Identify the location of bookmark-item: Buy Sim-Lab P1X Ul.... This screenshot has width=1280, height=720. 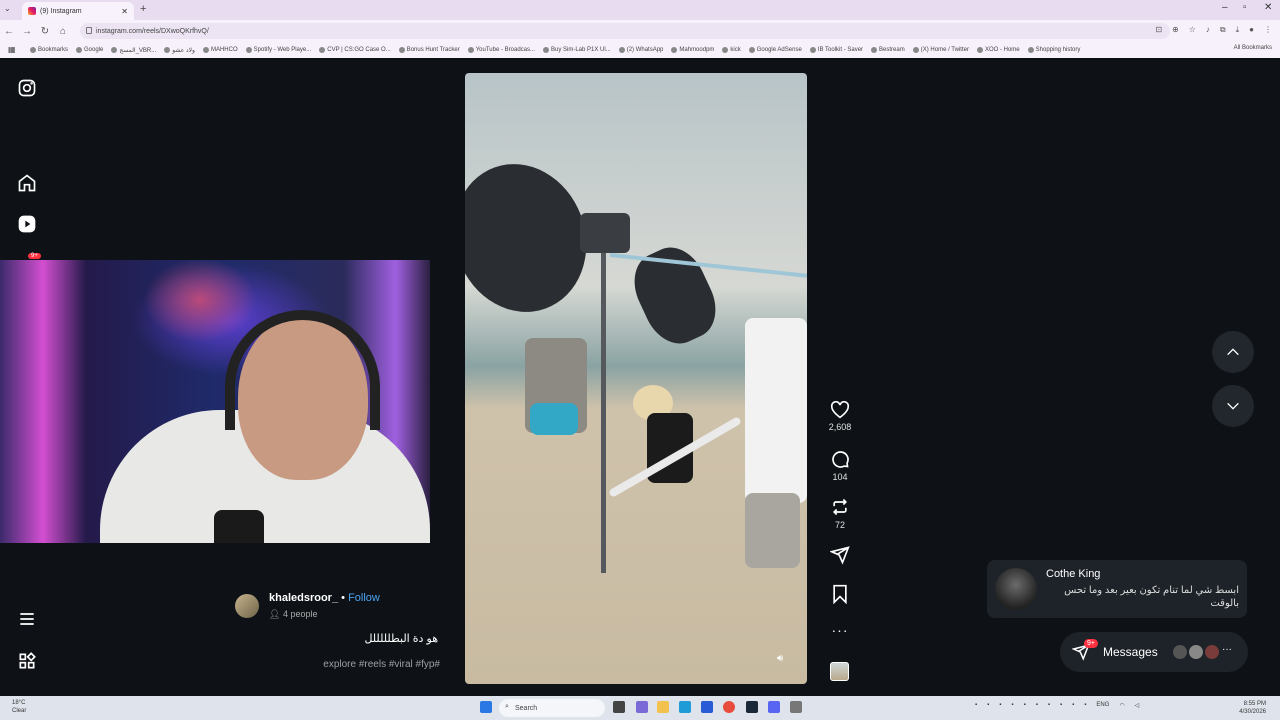
(577, 50).